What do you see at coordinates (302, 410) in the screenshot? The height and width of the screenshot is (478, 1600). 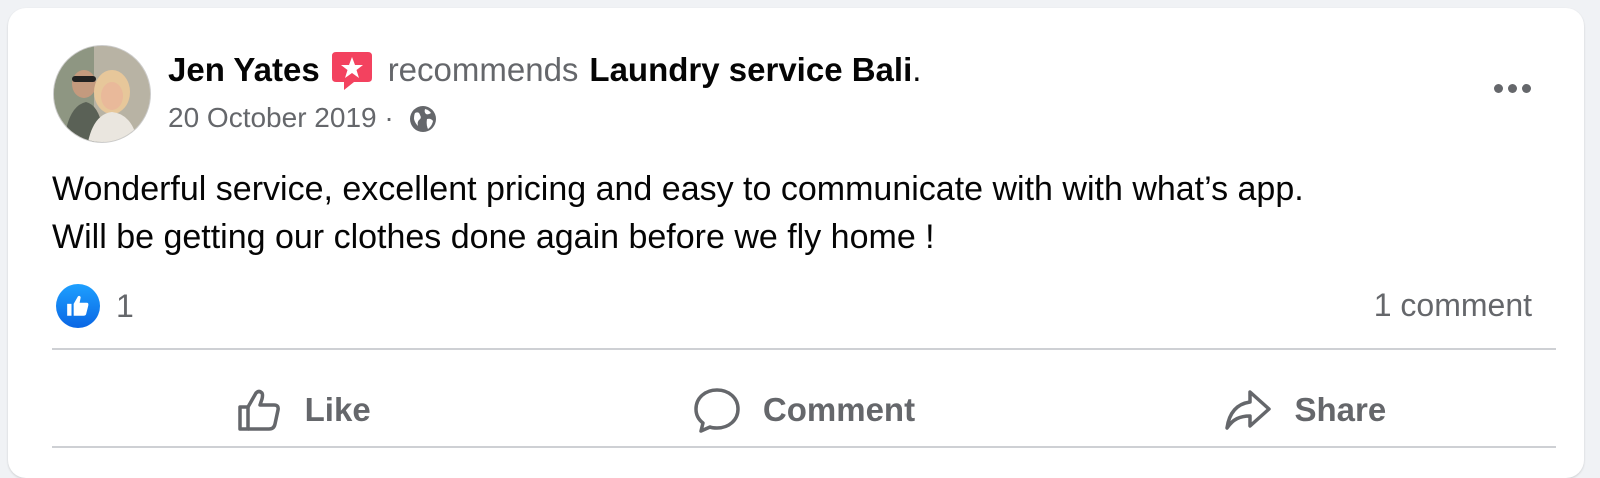 I see `like-button: Like` at bounding box center [302, 410].